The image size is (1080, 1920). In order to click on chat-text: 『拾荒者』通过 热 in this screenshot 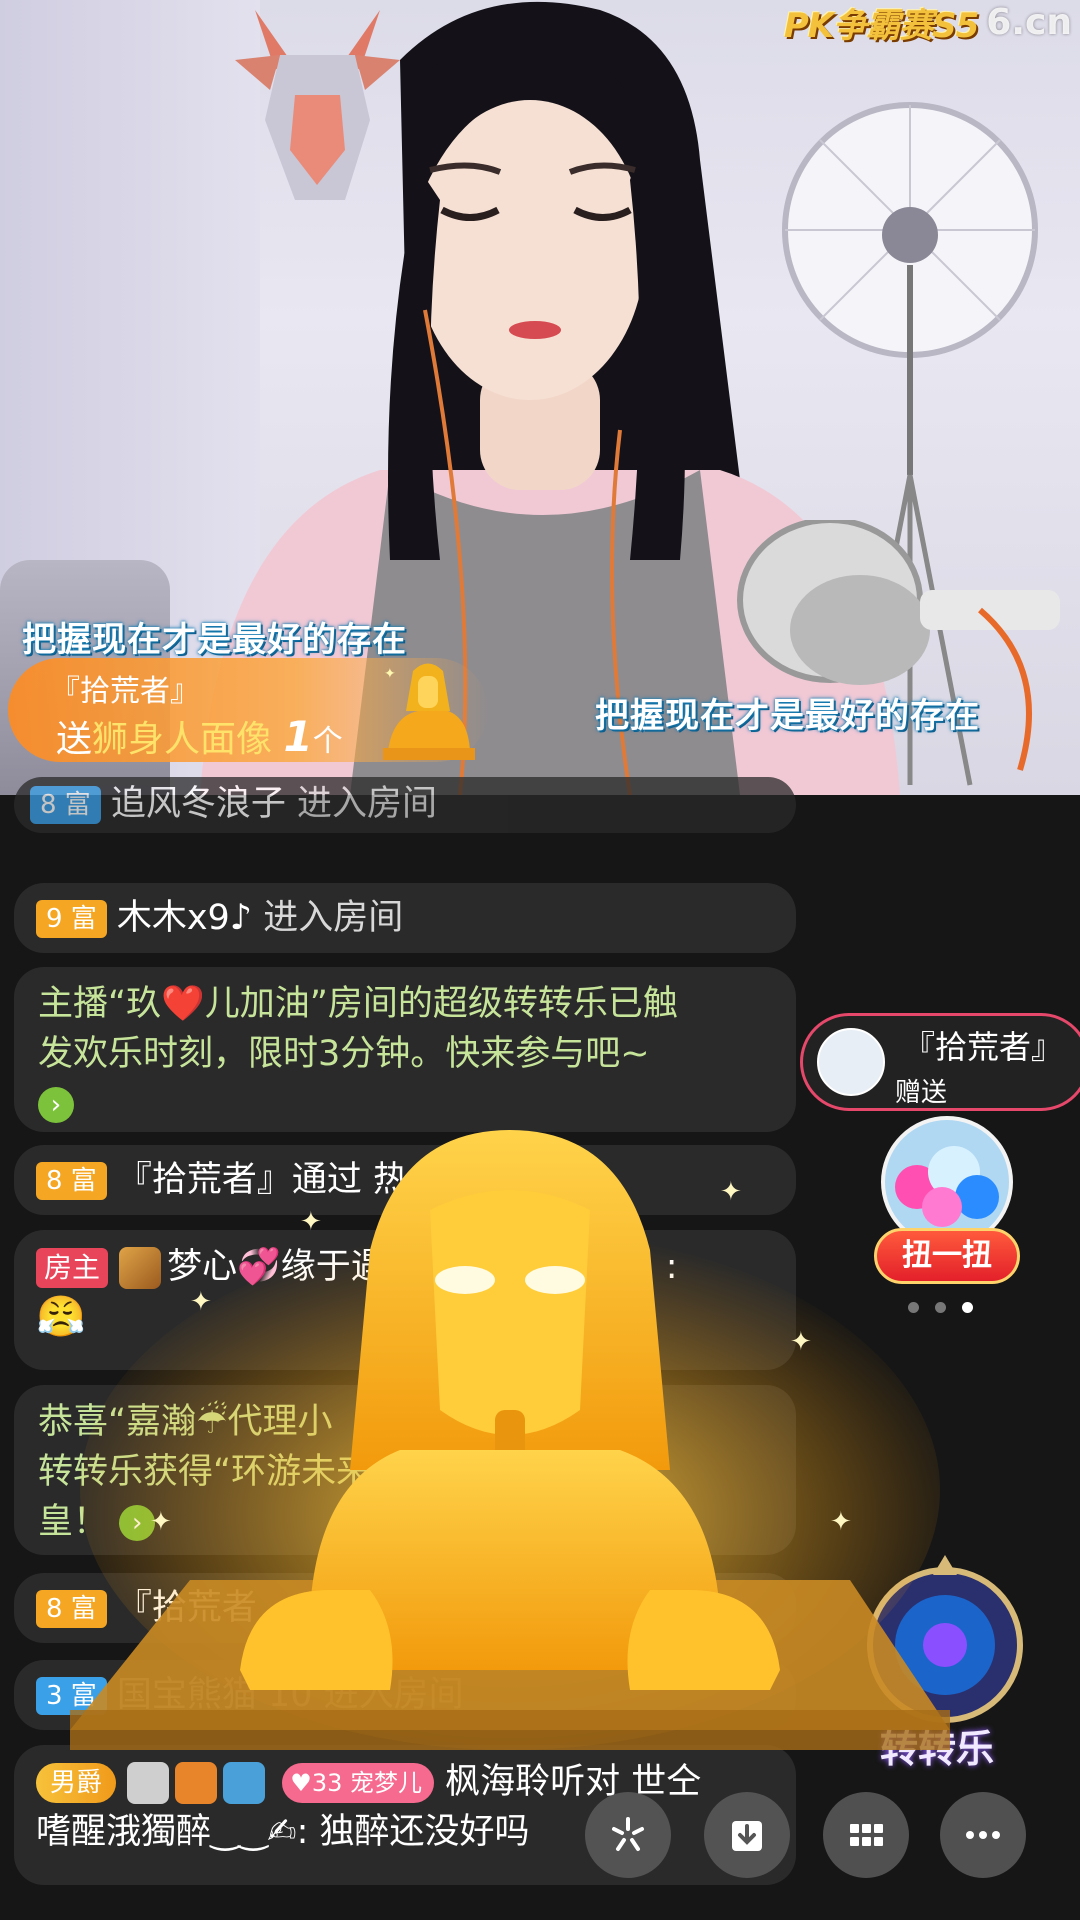, I will do `click(262, 1180)`.